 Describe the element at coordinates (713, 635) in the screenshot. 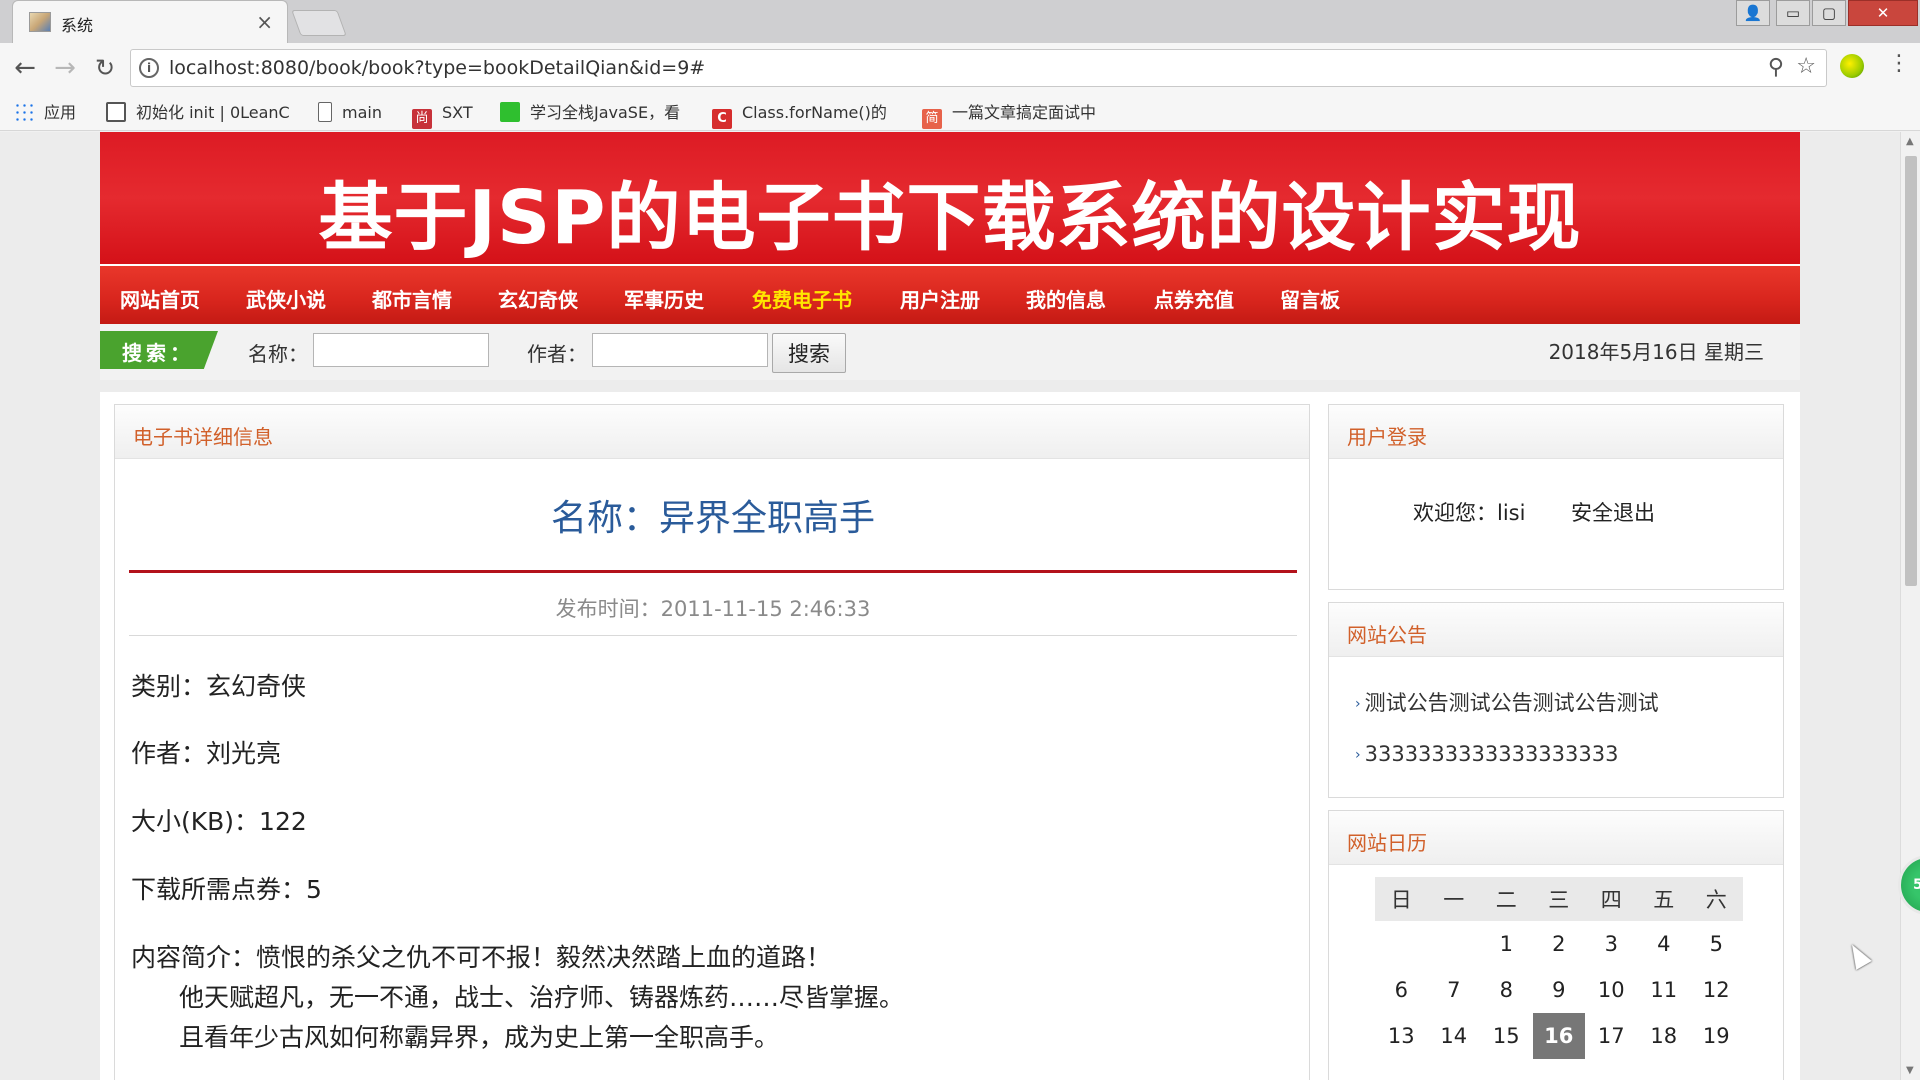

I see `info-divider` at that location.